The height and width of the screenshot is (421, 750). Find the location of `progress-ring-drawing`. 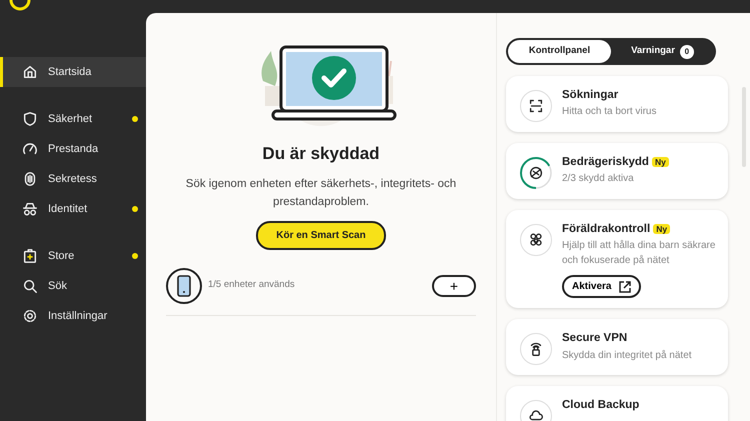

progress-ring-drawing is located at coordinates (536, 173).